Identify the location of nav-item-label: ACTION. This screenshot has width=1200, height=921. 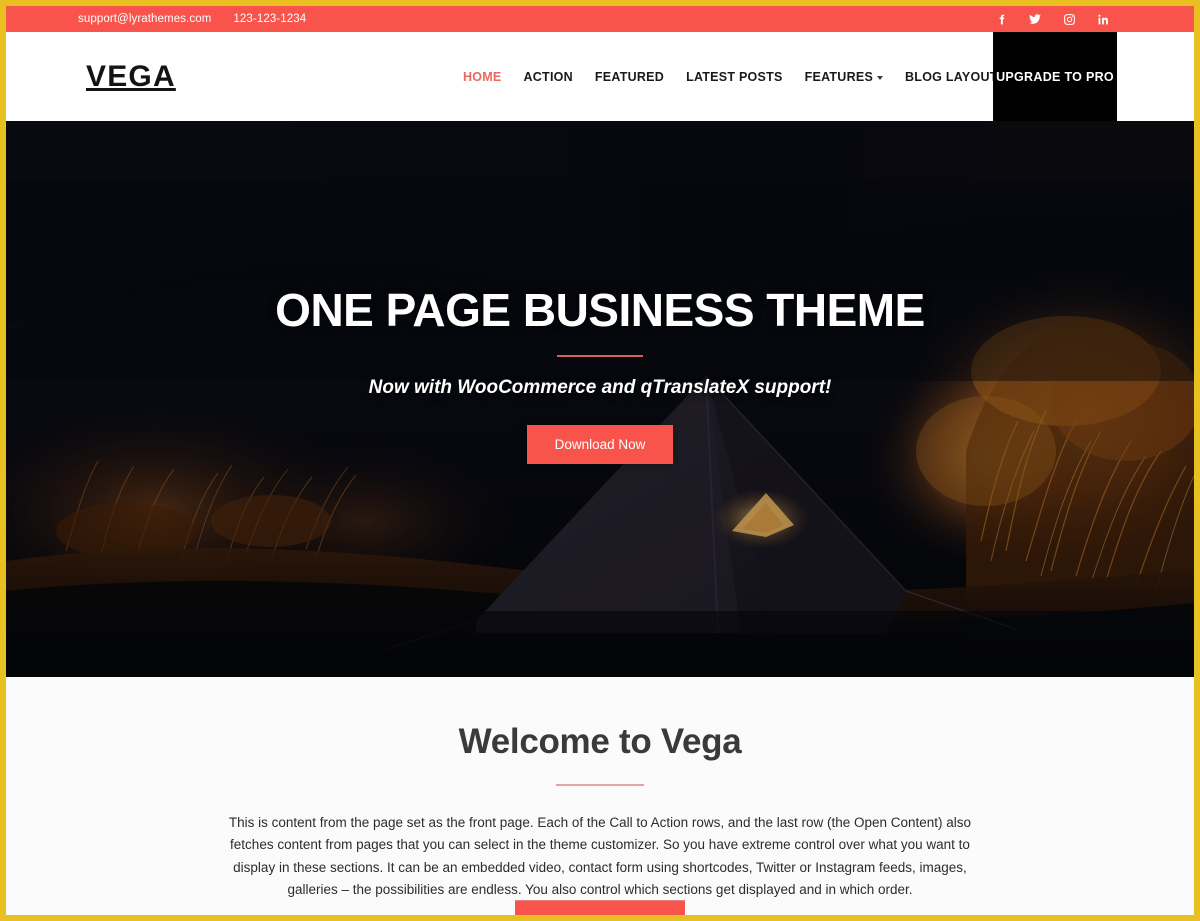
(548, 76).